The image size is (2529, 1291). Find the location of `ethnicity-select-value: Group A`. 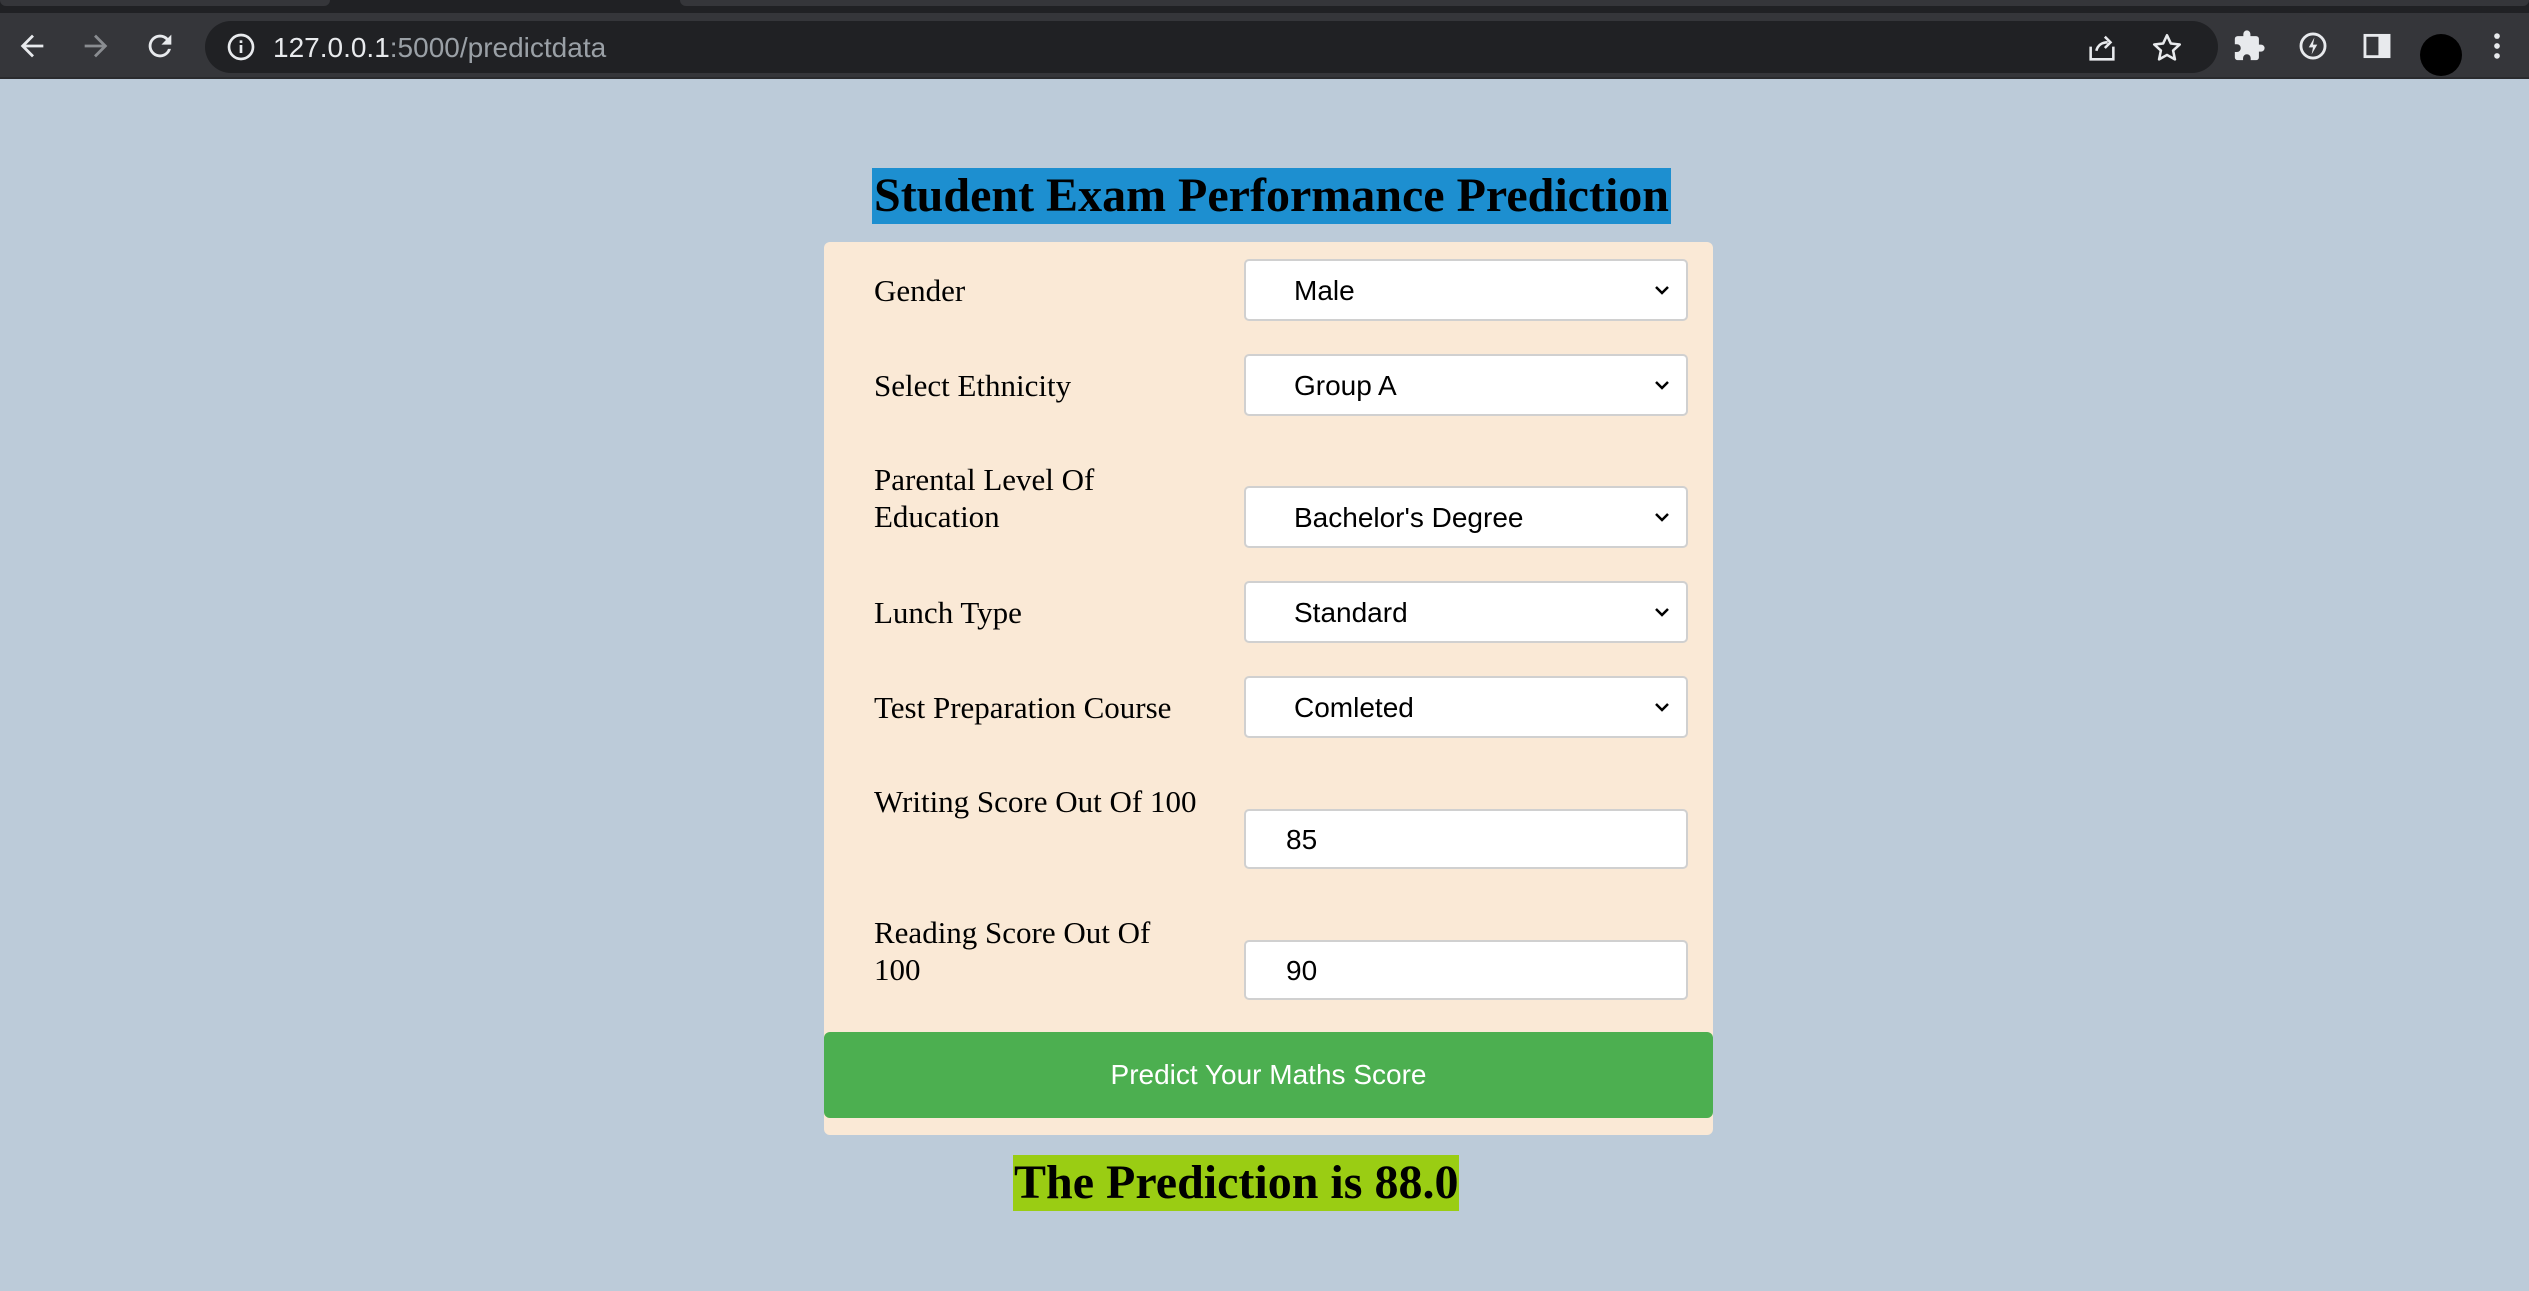

ethnicity-select-value: Group A is located at coordinates (1345, 385).